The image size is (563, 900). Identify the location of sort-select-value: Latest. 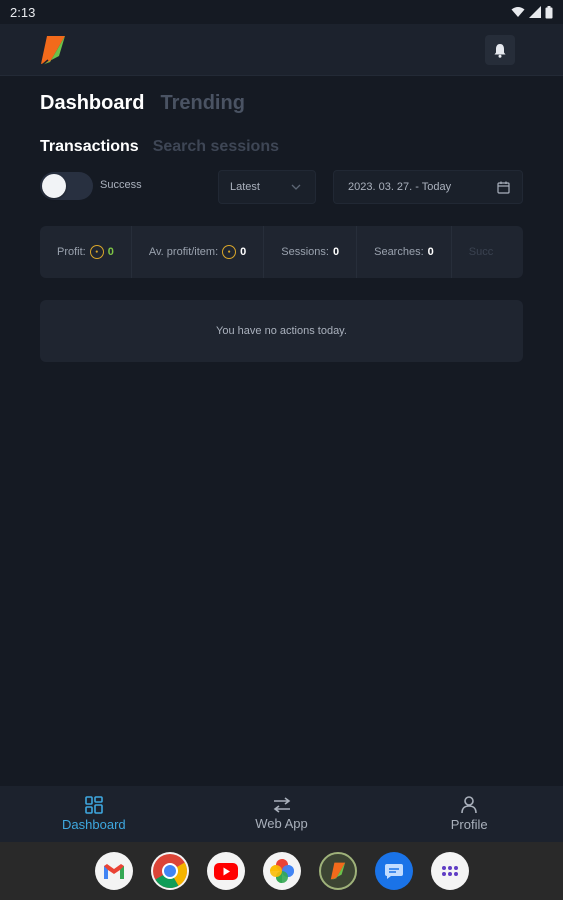
(245, 187).